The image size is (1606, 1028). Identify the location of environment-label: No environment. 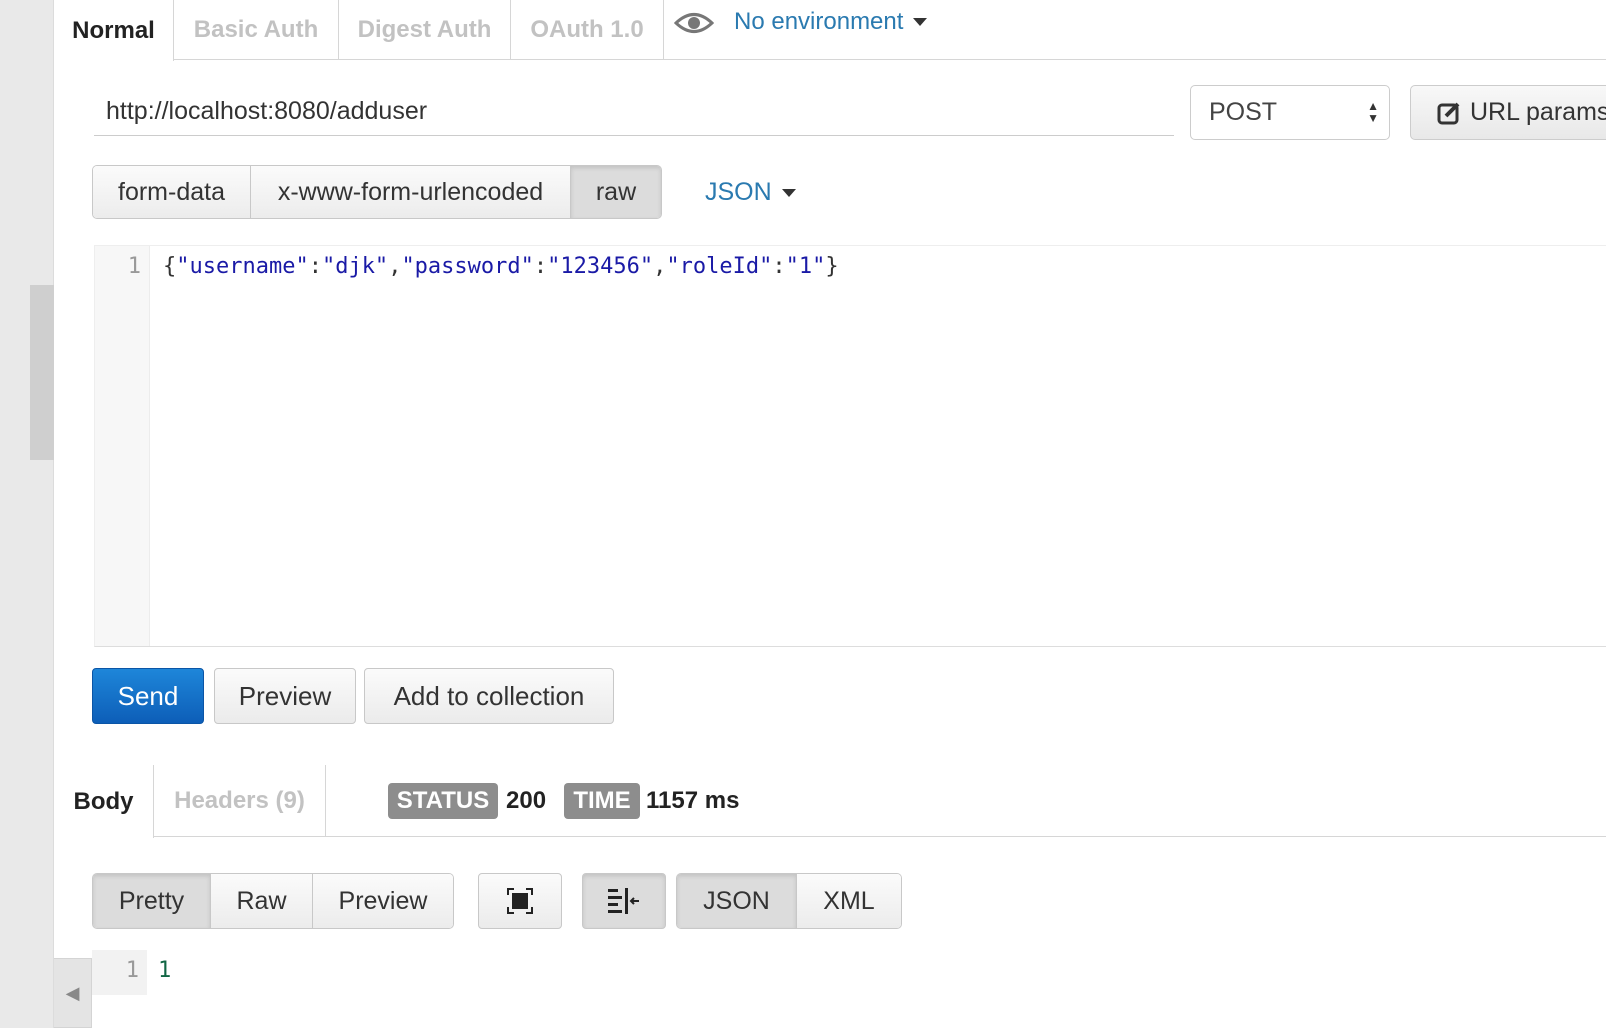
(819, 21).